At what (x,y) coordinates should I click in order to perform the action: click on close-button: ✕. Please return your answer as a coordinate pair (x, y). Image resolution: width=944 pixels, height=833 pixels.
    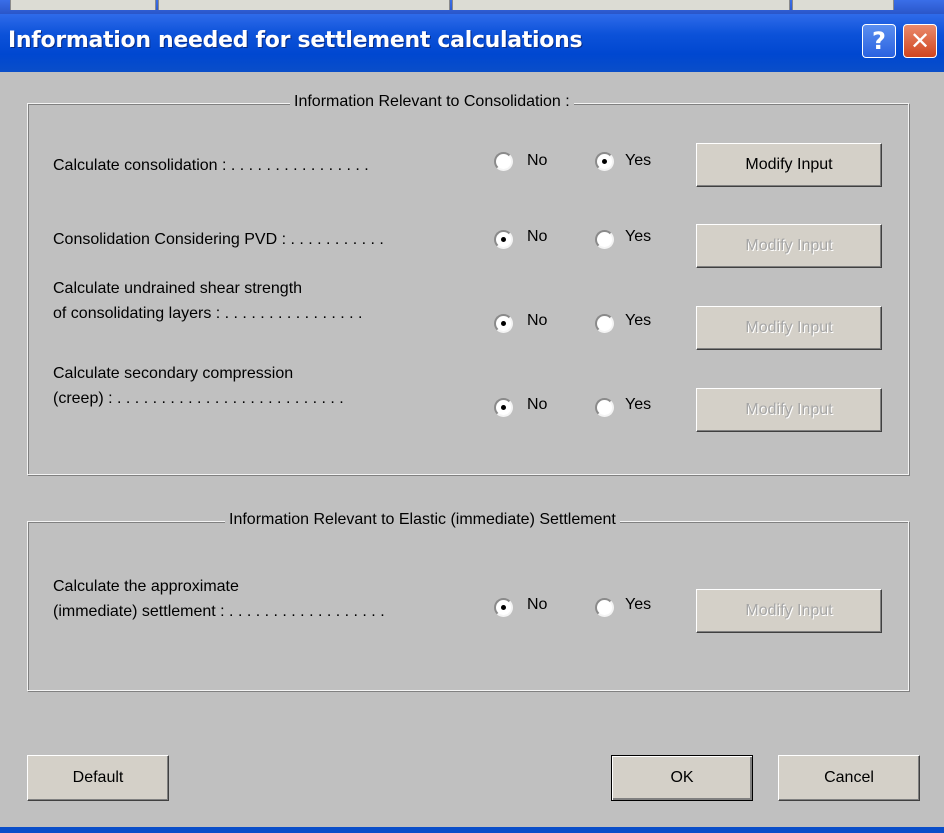
    Looking at the image, I should click on (920, 41).